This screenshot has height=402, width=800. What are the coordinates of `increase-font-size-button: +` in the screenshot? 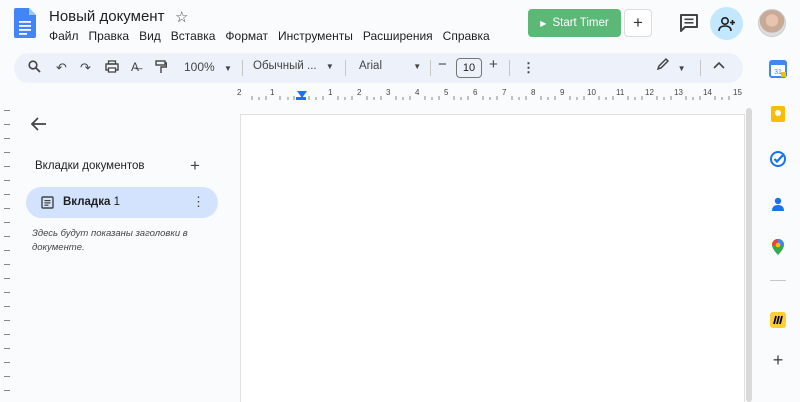 It's located at (493, 64).